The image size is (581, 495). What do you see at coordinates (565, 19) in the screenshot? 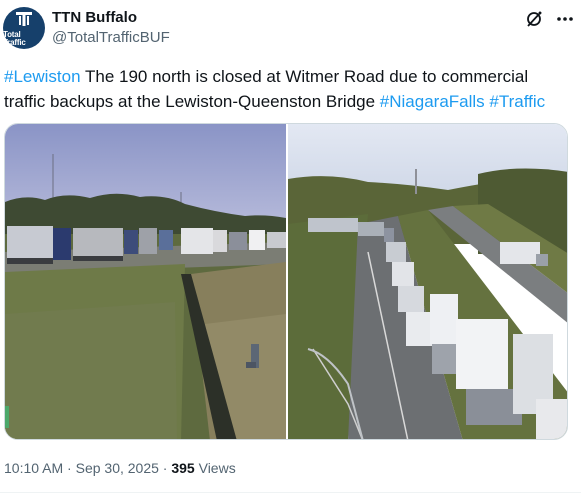
I see `more-icon` at bounding box center [565, 19].